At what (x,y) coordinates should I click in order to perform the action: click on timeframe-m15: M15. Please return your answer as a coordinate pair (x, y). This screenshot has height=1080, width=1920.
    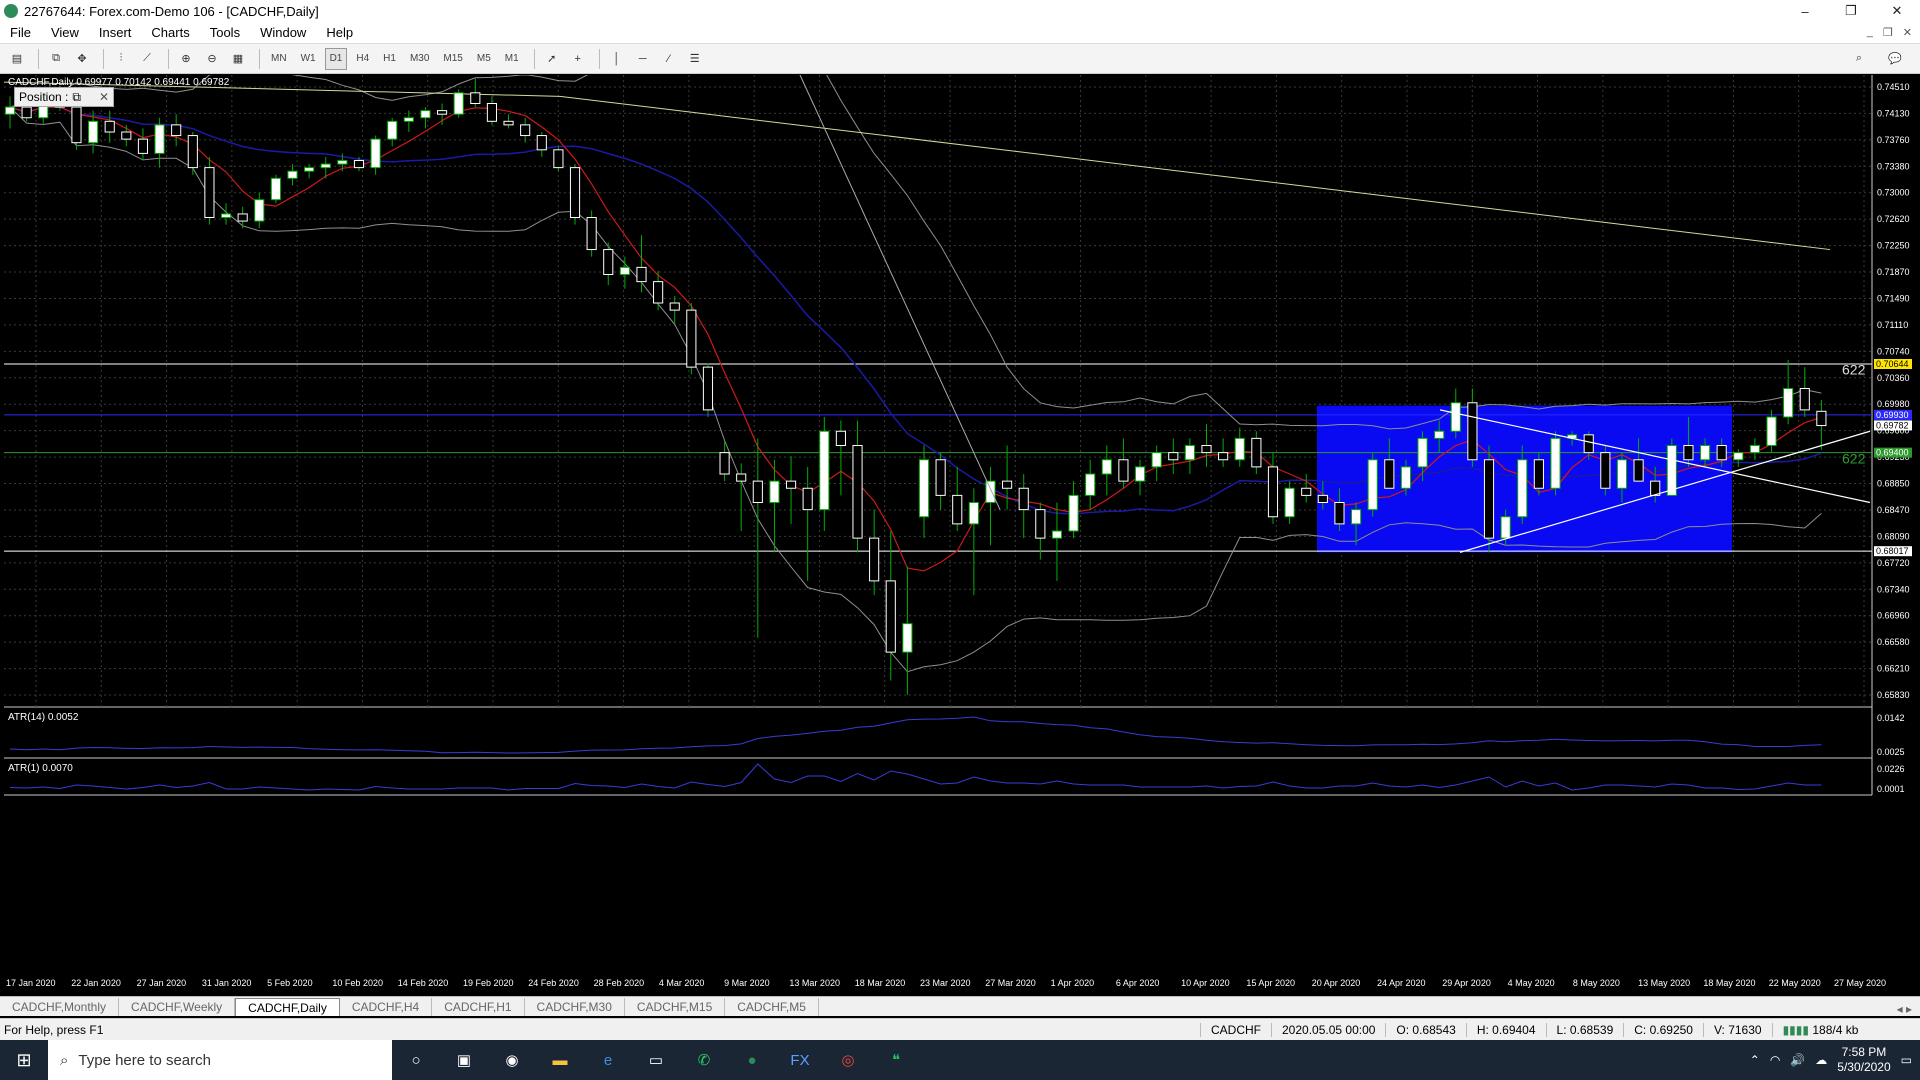
    Looking at the image, I should click on (452, 59).